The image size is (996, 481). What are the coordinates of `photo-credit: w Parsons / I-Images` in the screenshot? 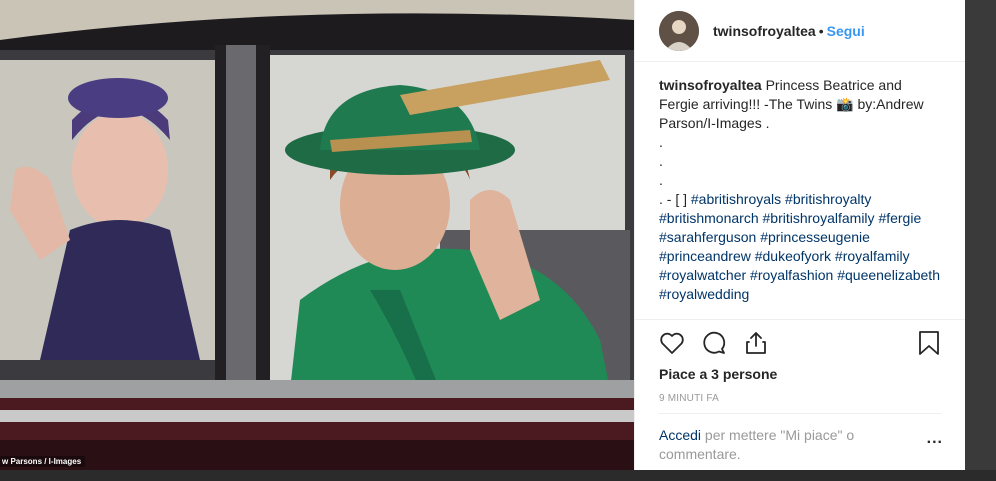 It's located at (43, 461).